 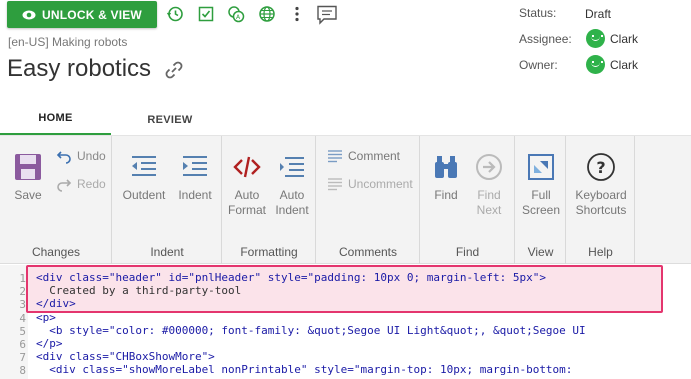 What do you see at coordinates (64, 185) in the screenshot?
I see `redo-icon` at bounding box center [64, 185].